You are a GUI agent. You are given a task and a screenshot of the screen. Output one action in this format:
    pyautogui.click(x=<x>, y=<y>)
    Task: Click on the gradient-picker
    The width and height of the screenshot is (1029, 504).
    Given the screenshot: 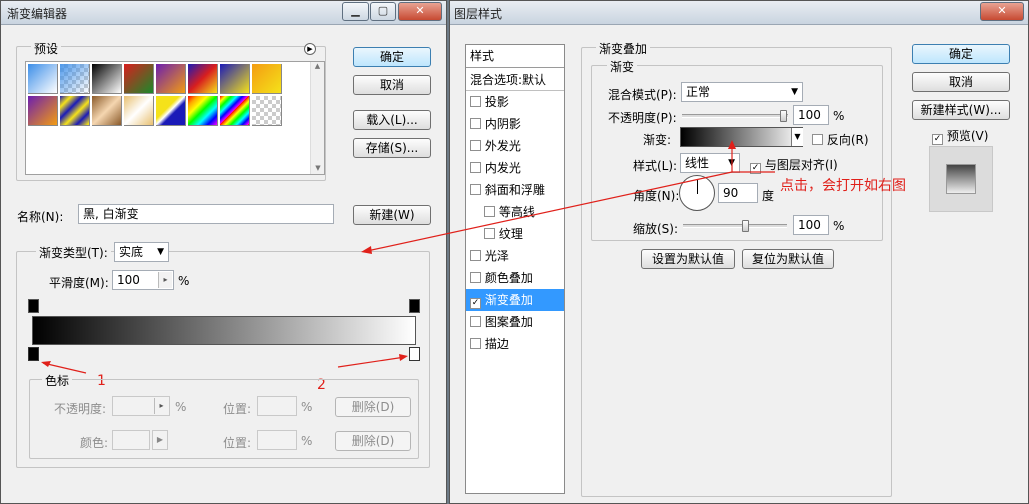 What is the action you would take?
    pyautogui.click(x=741, y=137)
    